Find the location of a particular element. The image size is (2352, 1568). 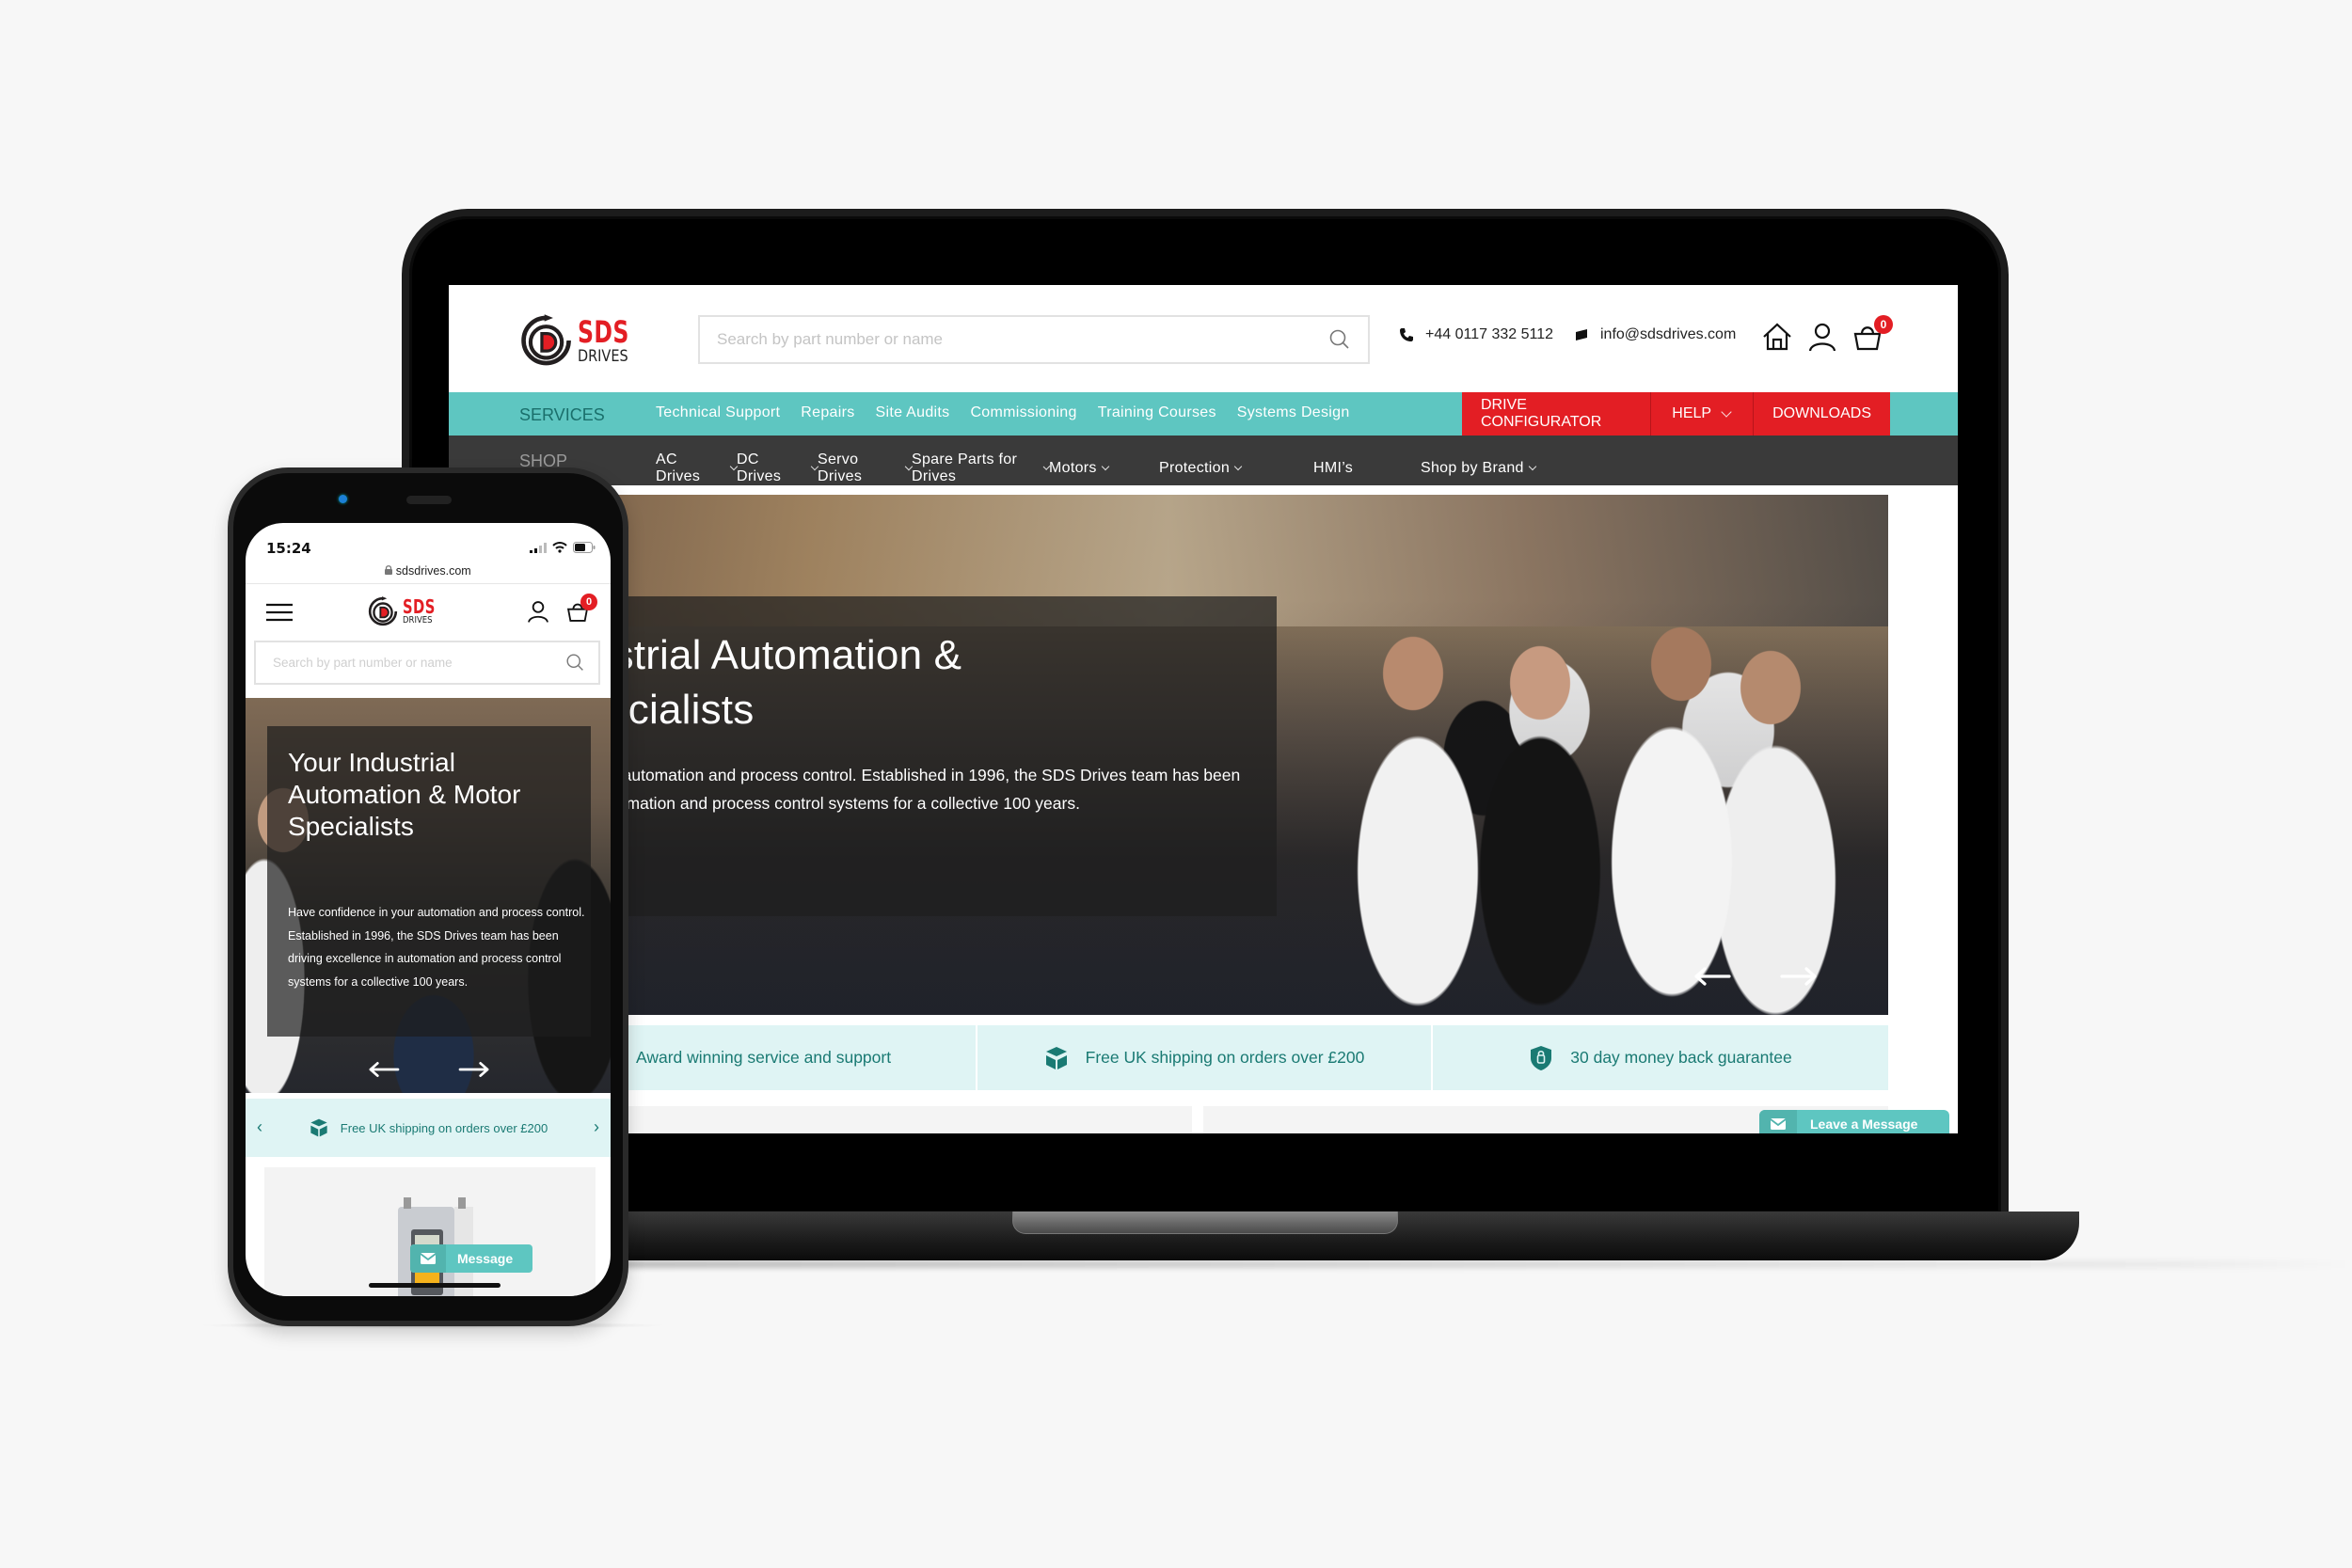

logo-text-sds: SDS is located at coordinates (603, 331).